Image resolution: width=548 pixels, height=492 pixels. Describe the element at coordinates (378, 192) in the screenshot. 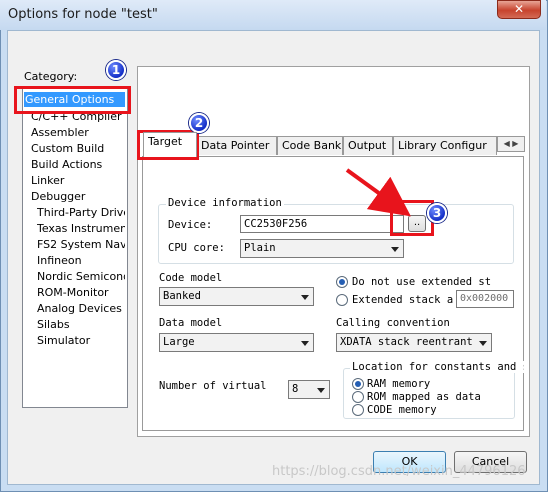

I see `annotation-arrow-icon` at that location.